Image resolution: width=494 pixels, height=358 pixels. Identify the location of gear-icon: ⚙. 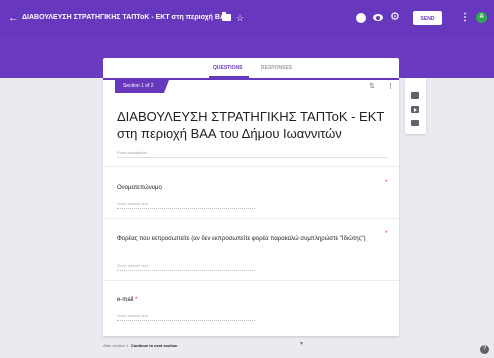
(395, 17).